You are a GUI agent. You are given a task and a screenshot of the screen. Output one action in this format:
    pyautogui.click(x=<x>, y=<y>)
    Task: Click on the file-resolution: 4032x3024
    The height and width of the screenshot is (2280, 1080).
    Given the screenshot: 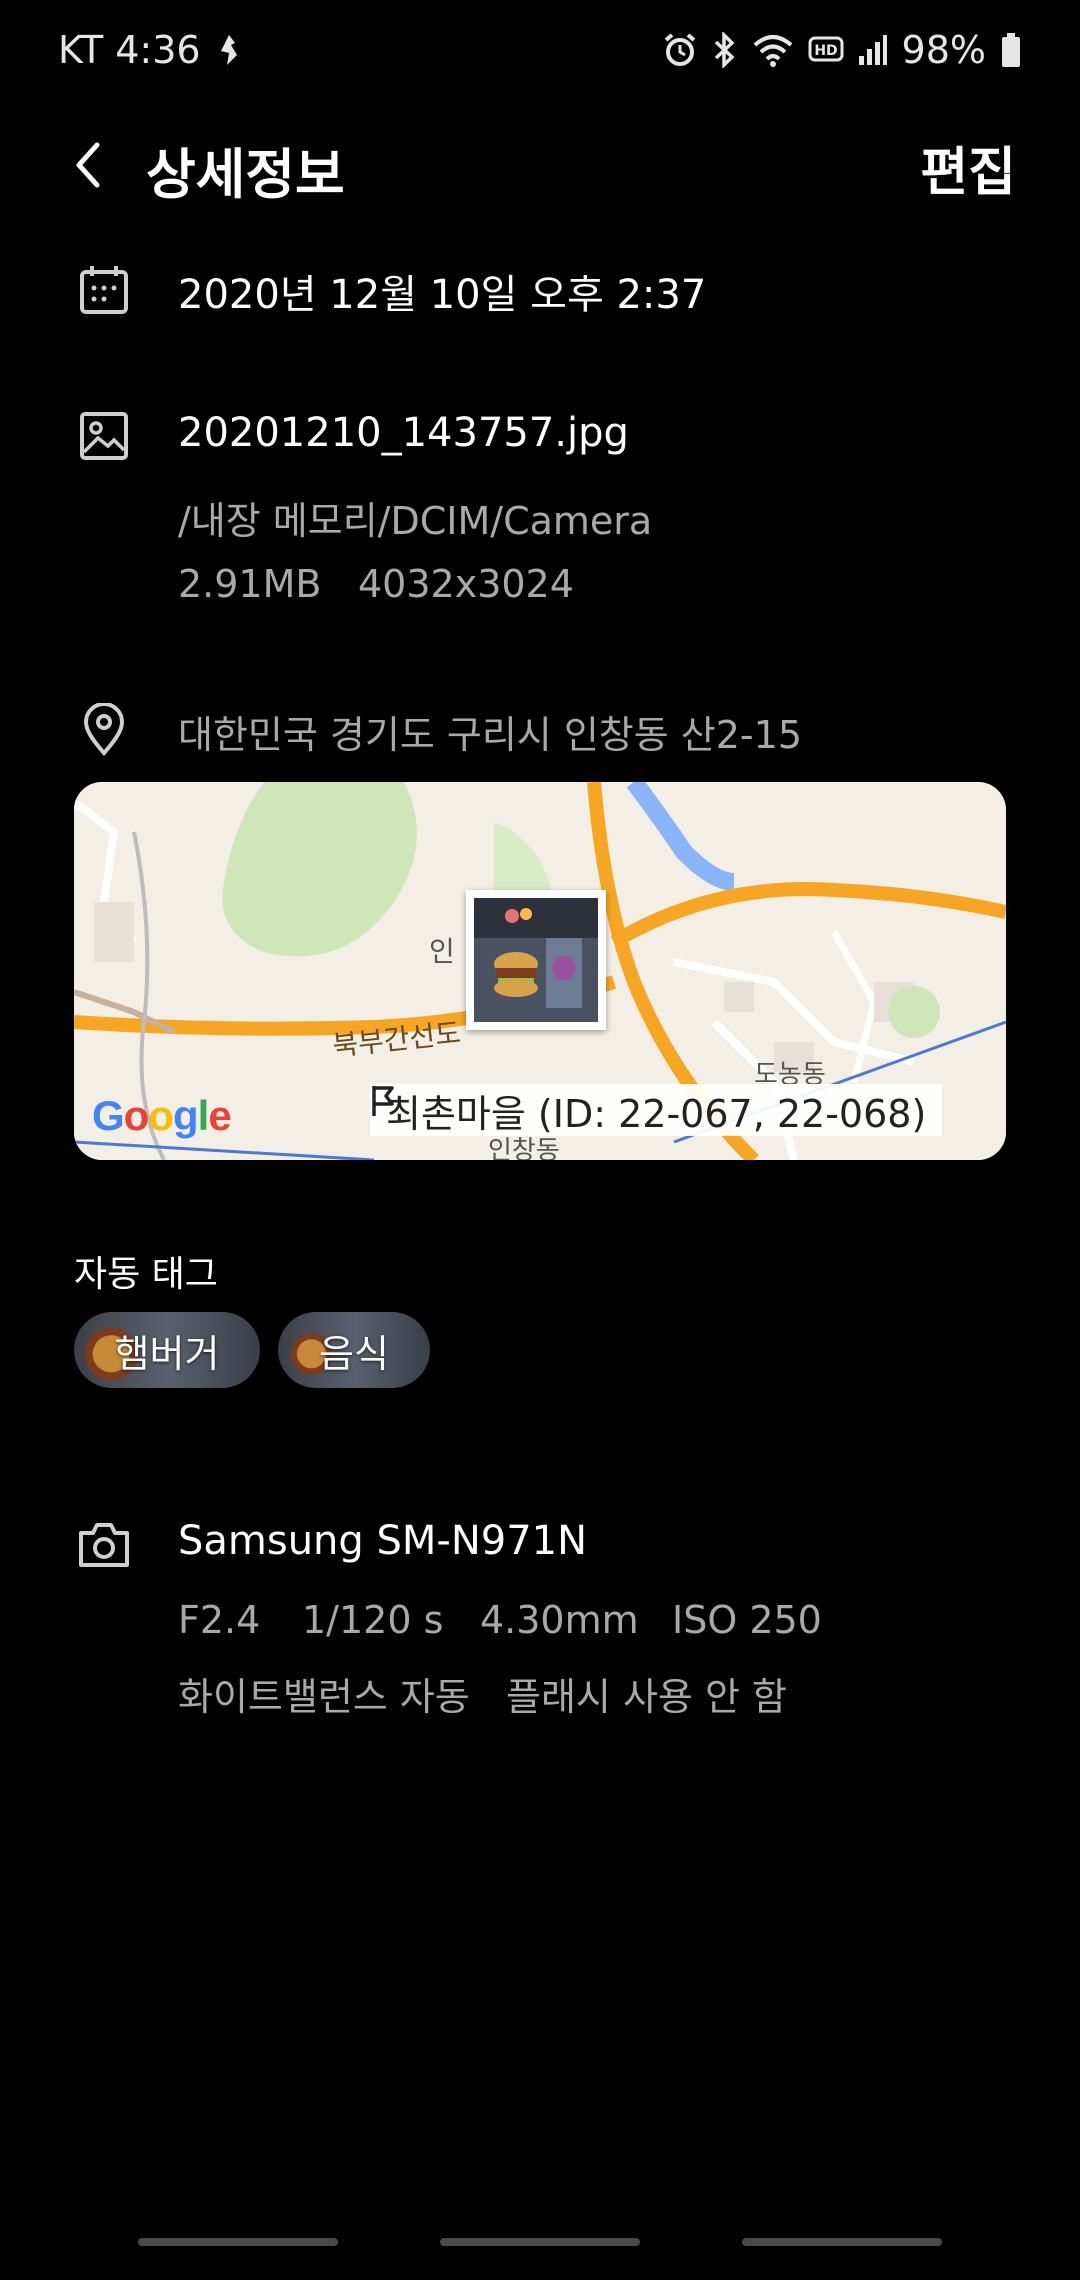 What is the action you would take?
    pyautogui.click(x=466, y=584)
    